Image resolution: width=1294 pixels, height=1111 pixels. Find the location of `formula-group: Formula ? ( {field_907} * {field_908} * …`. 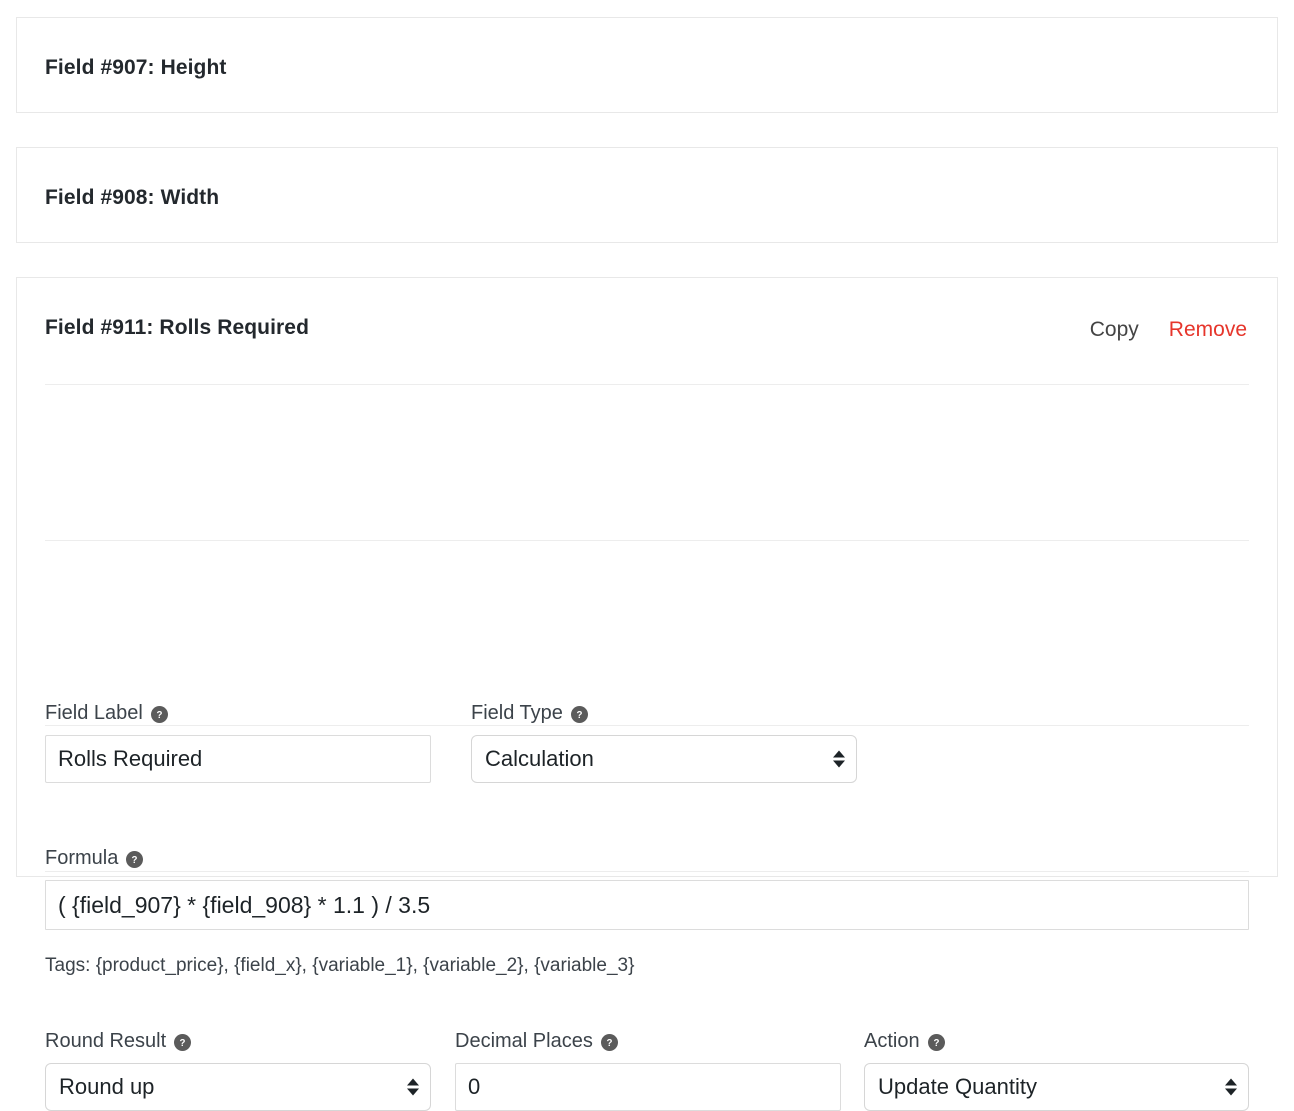

formula-group: Formula ? ( {field_907} * {field_908} * … is located at coordinates (647, 889).